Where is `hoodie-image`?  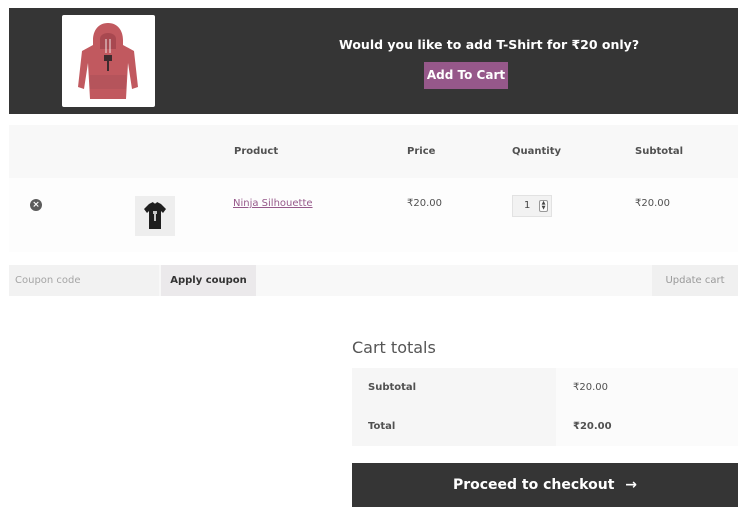
hoodie-image is located at coordinates (108, 61).